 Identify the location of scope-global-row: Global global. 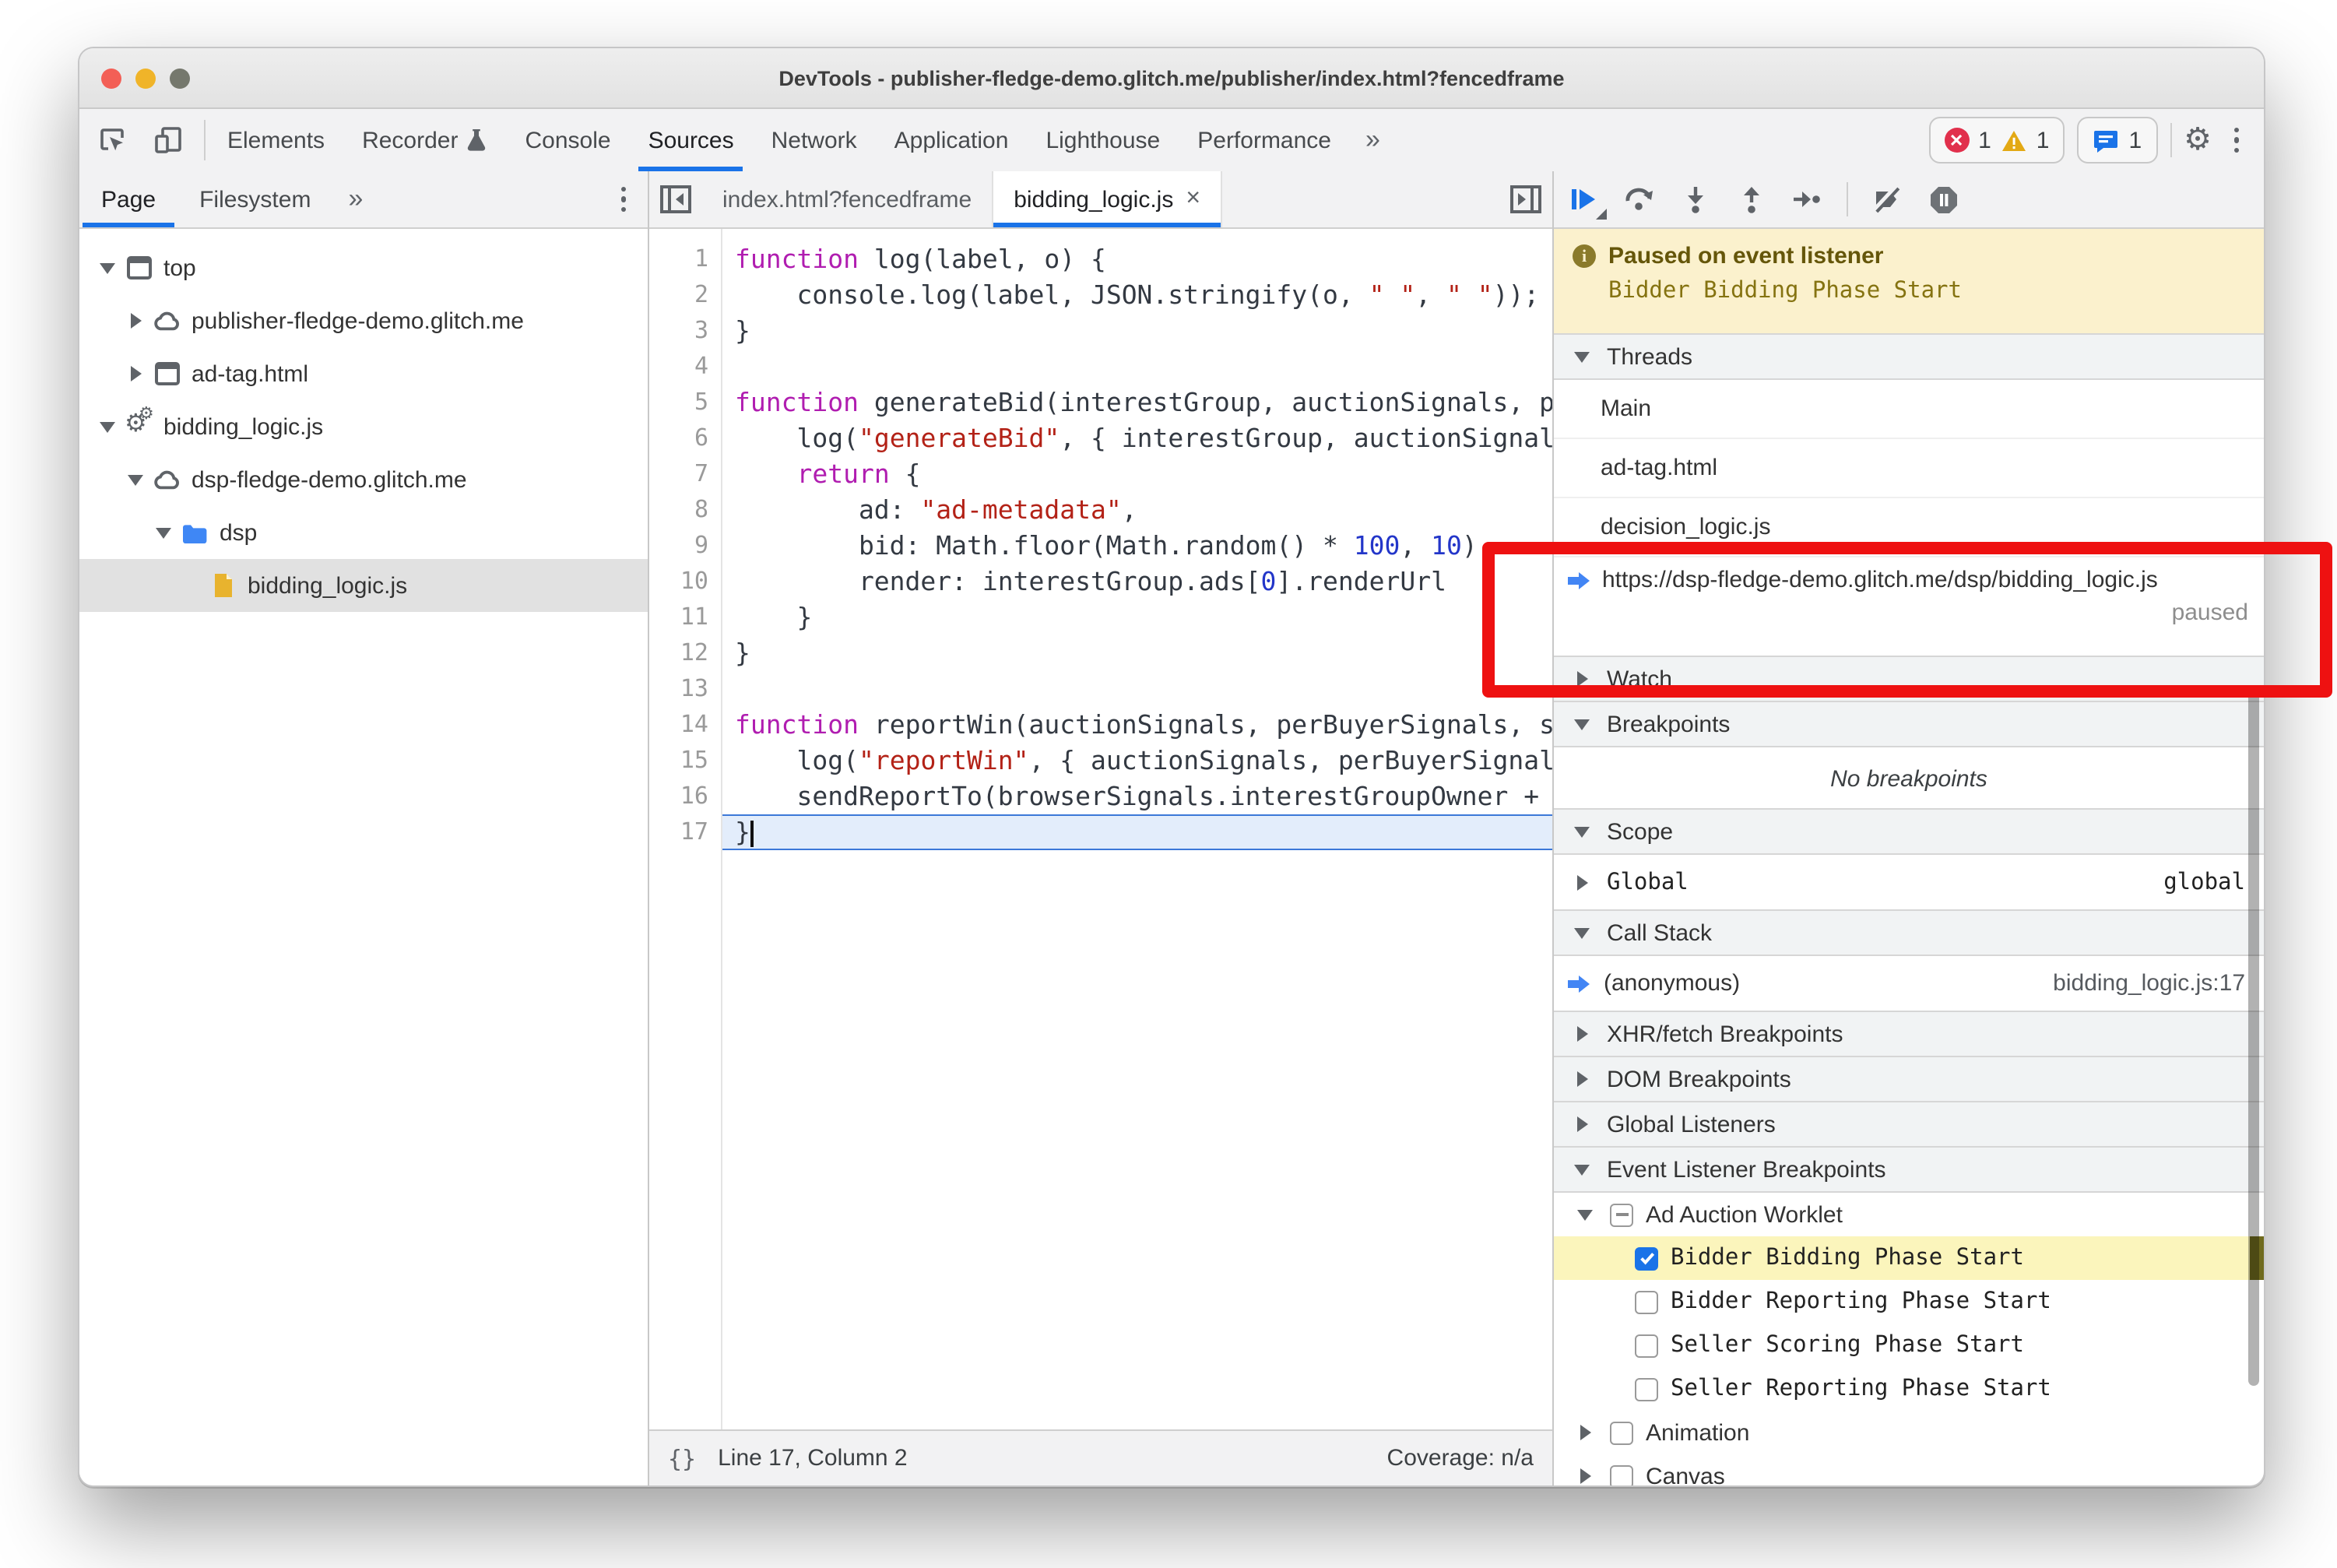
(1909, 883).